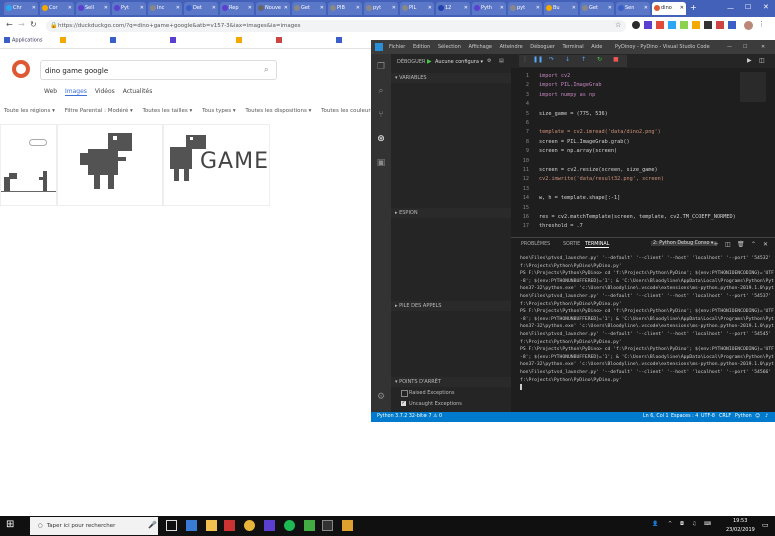  Describe the element at coordinates (171, 525) in the screenshot. I see `task-view-icon` at that location.